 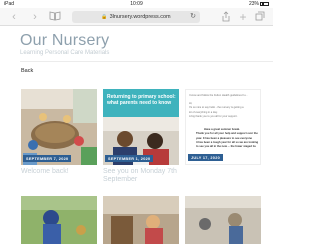 I want to click on book-icon, so click(x=55, y=16).